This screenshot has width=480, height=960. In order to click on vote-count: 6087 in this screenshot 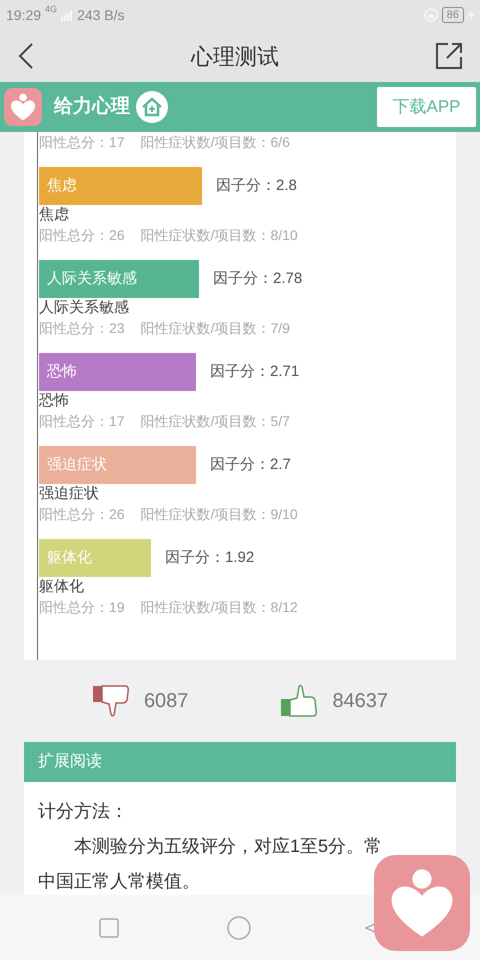, I will do `click(166, 701)`.